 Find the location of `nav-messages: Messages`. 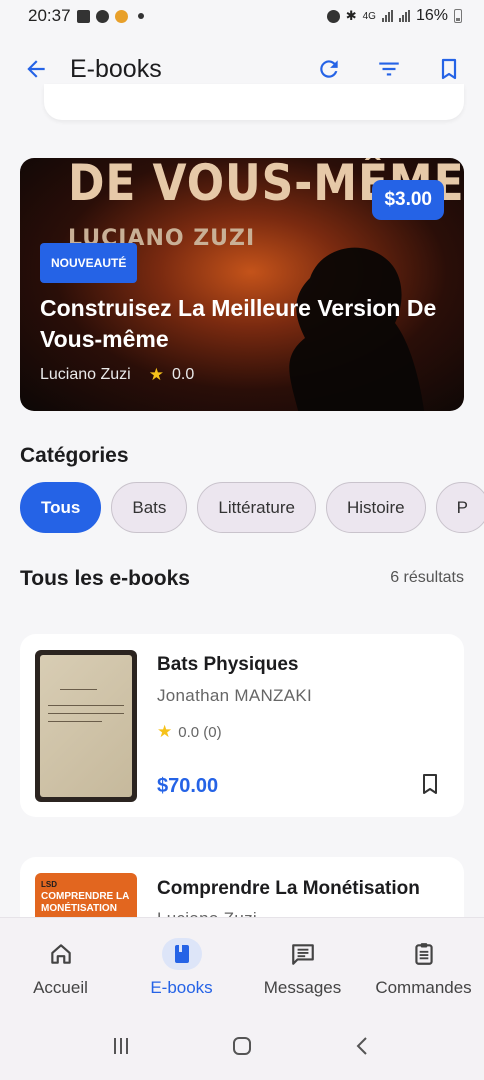

nav-messages: Messages is located at coordinates (303, 968).